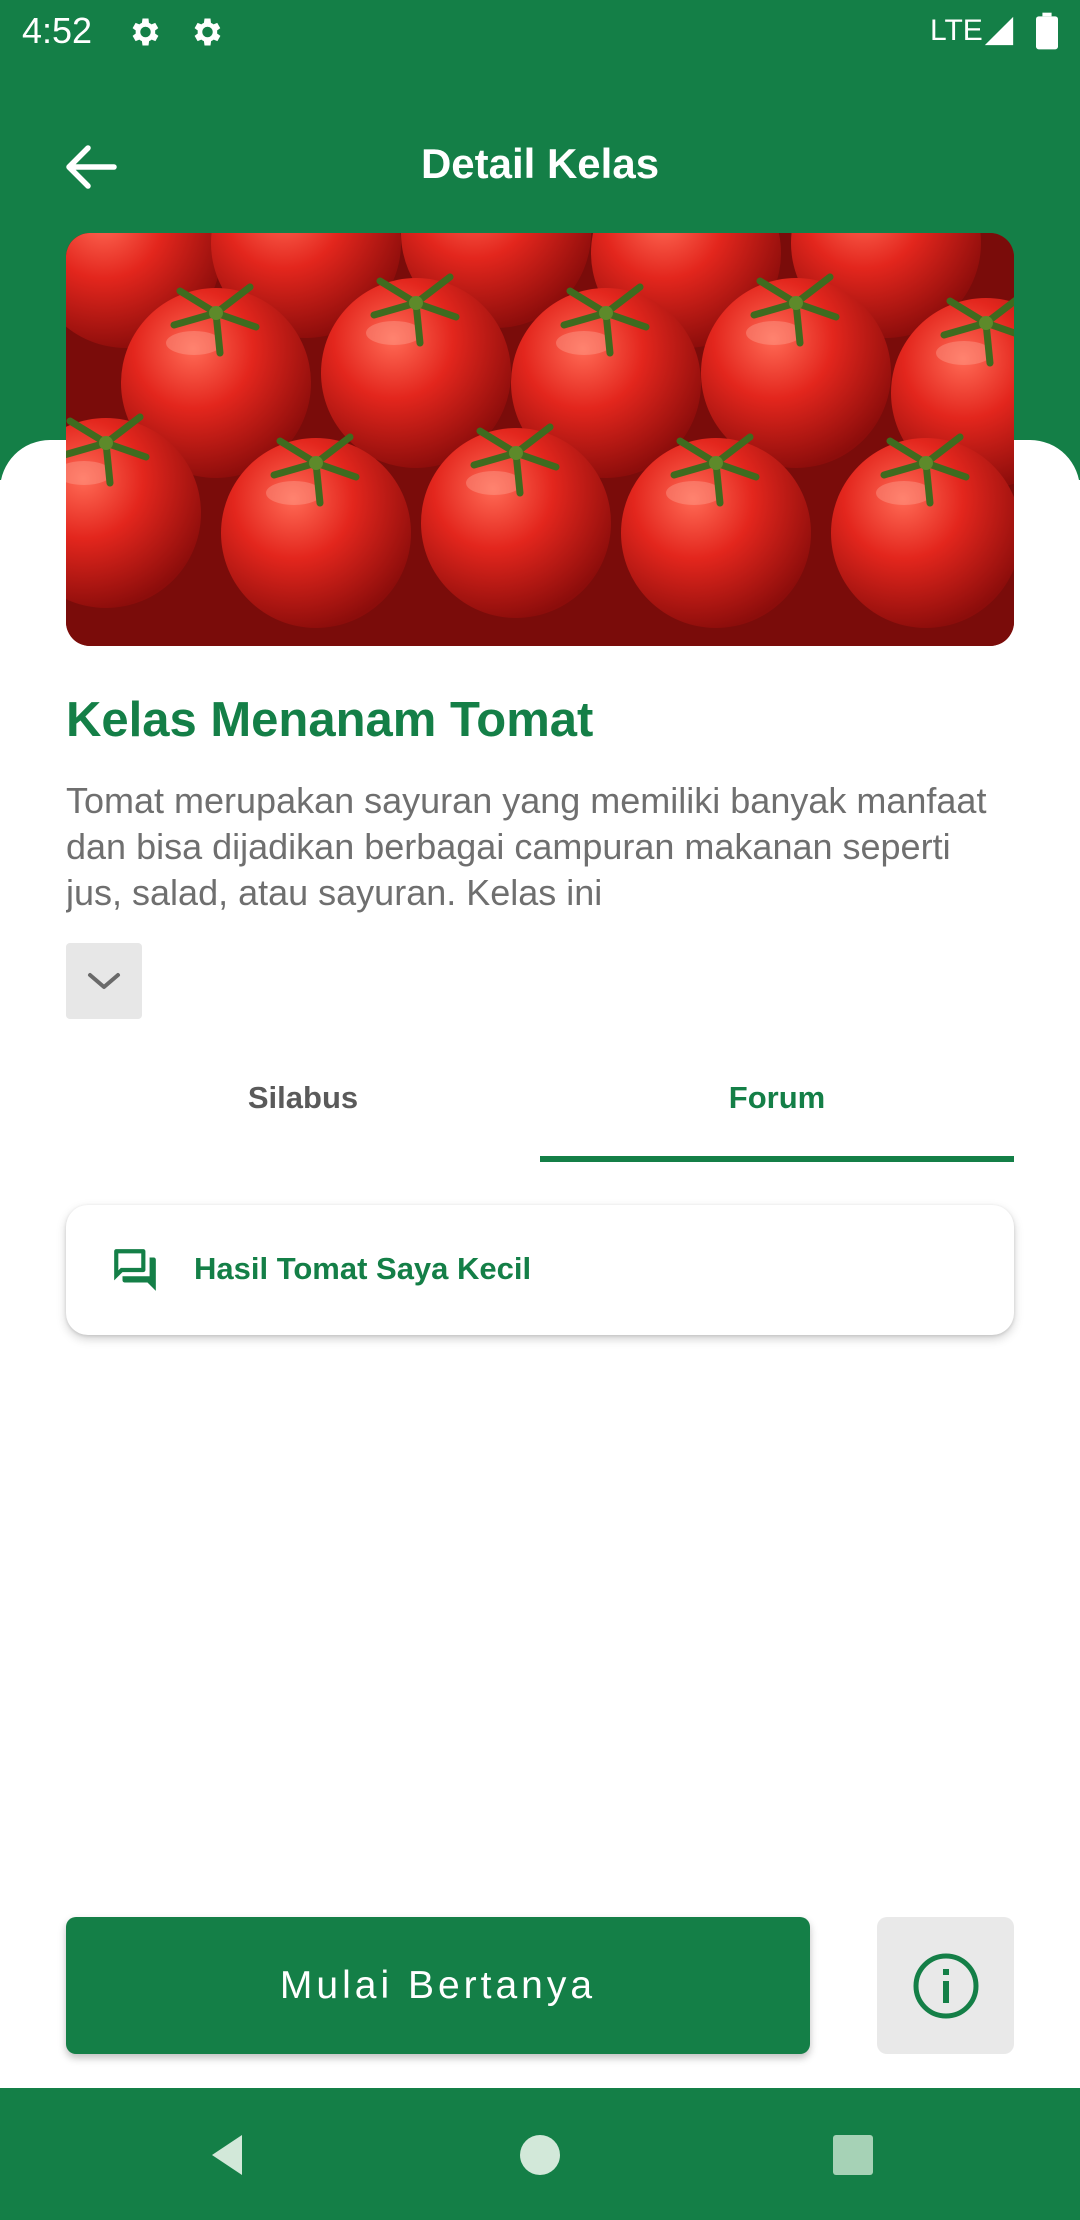 The height and width of the screenshot is (2220, 1080). Describe the element at coordinates (57, 30) in the screenshot. I see `status-time: 4:52` at that location.